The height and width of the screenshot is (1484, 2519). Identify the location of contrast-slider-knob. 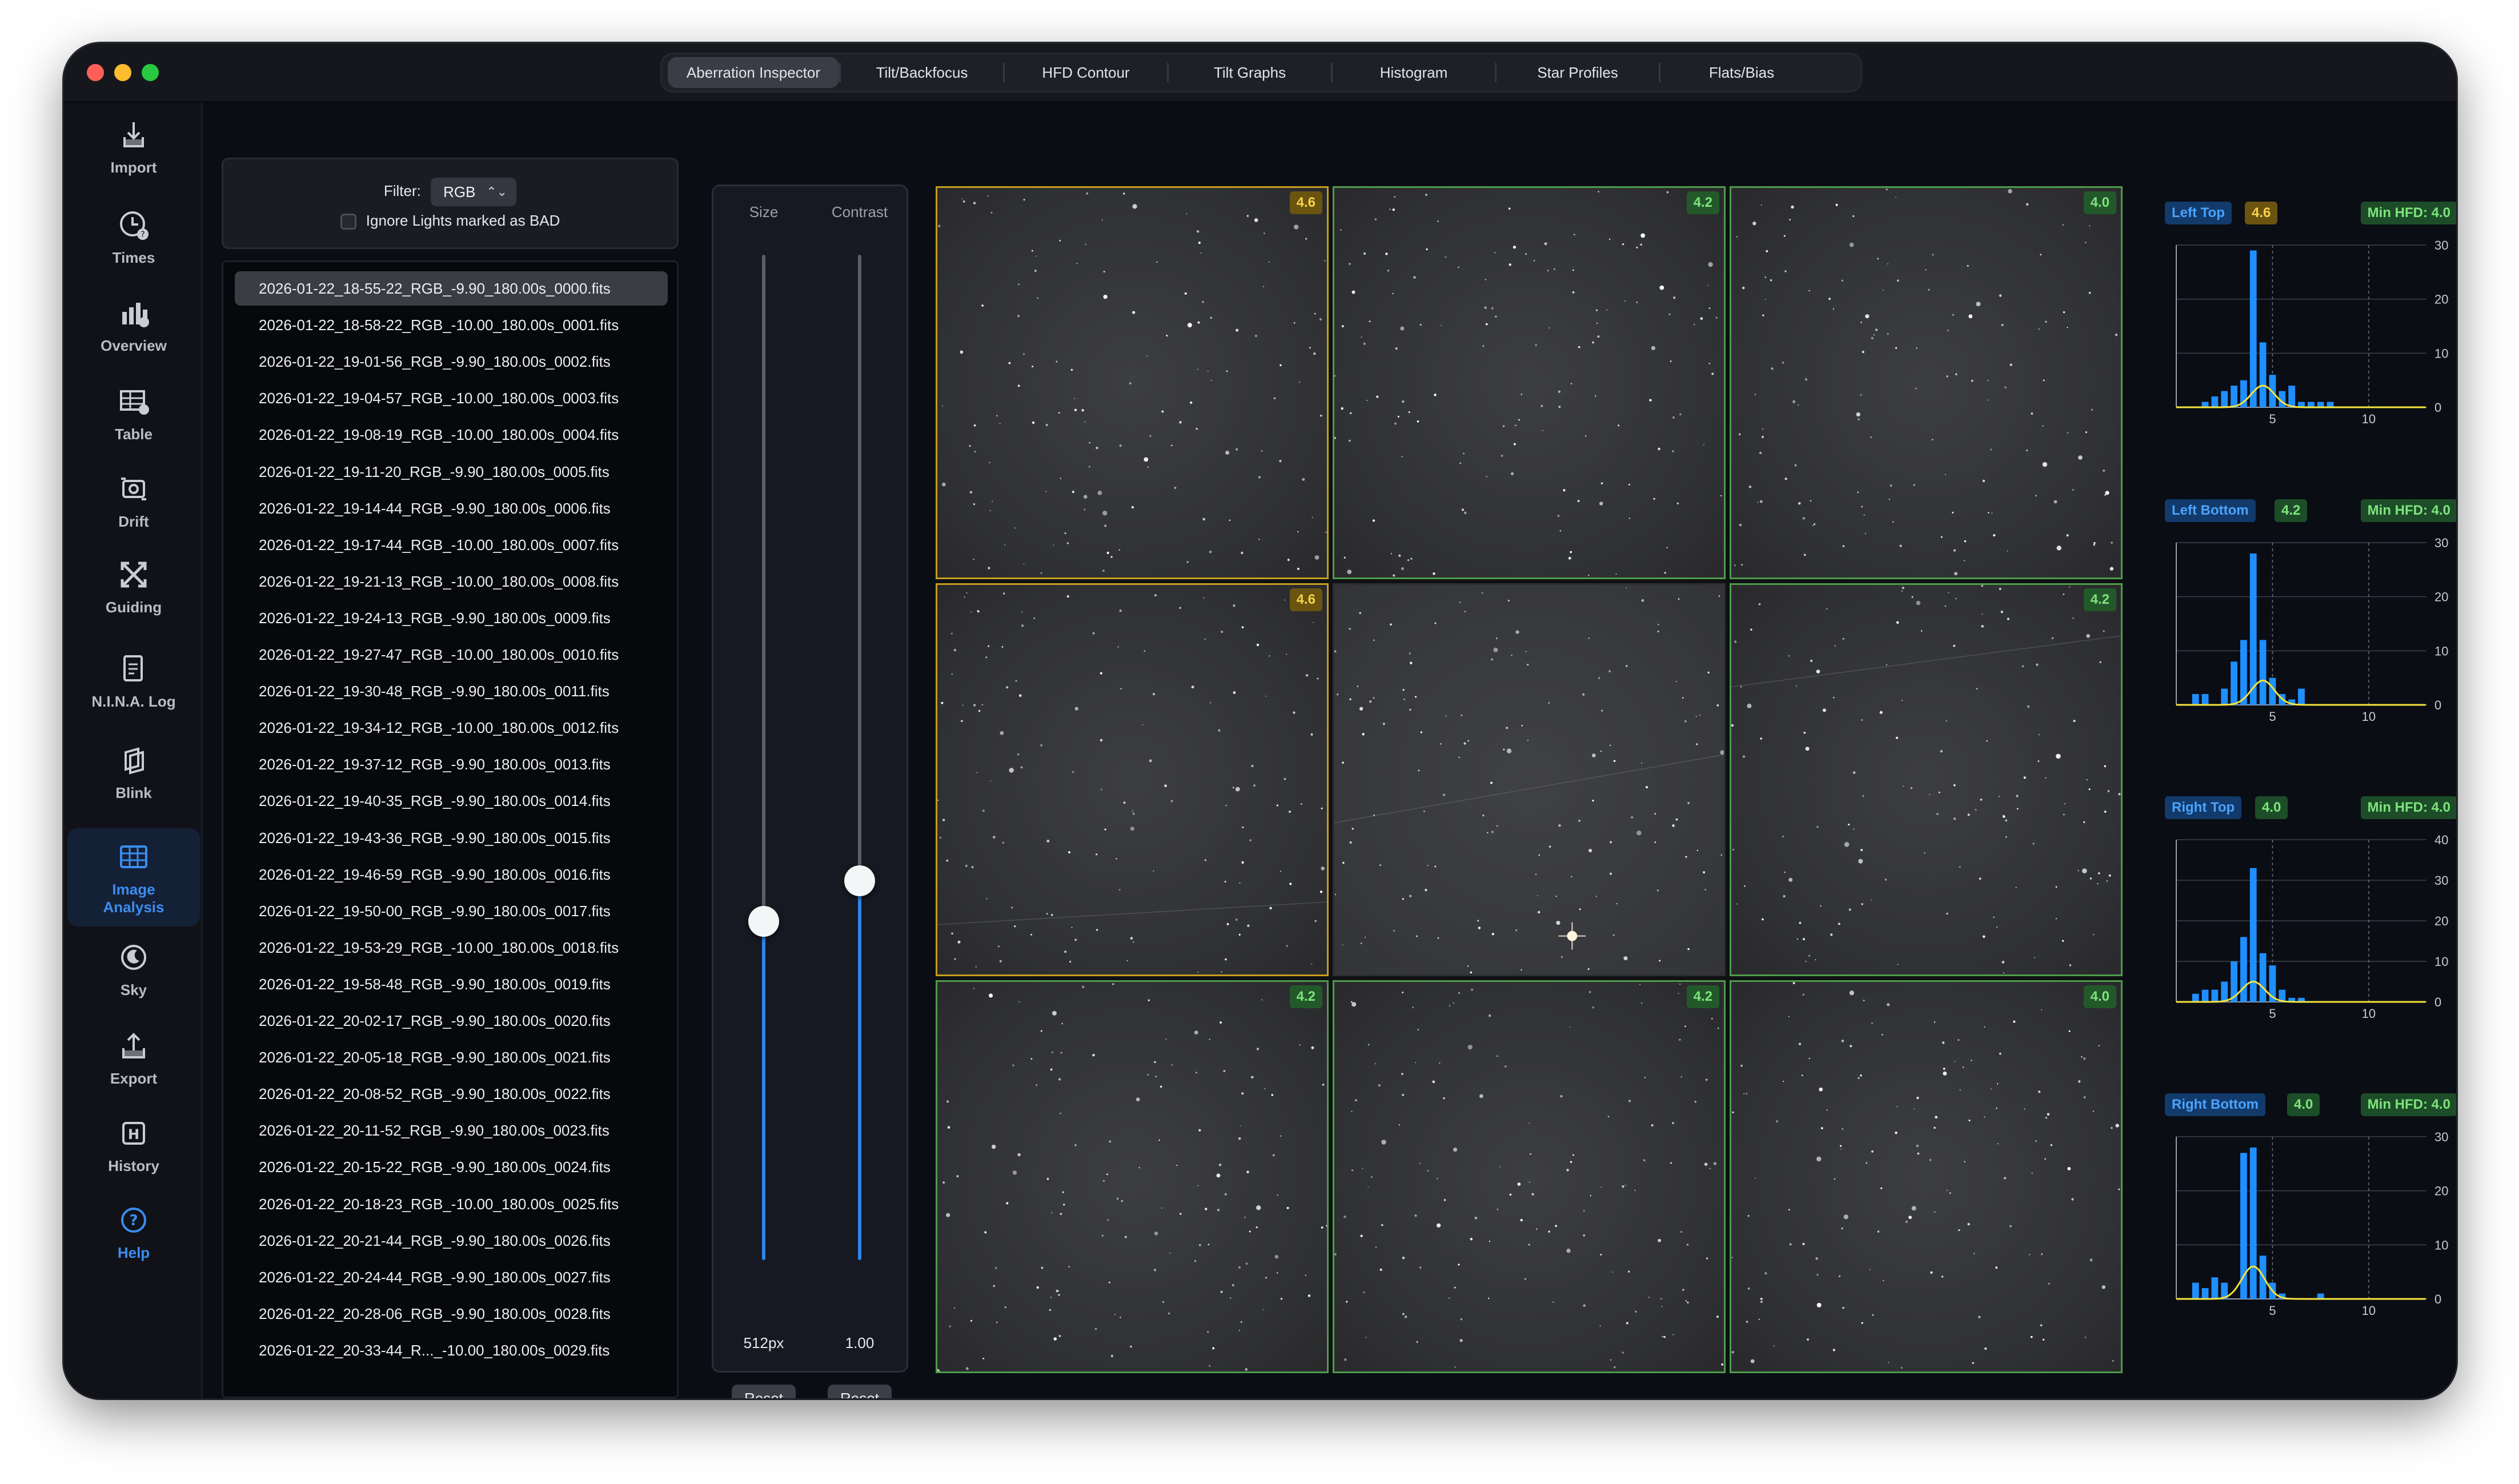
(859, 881).